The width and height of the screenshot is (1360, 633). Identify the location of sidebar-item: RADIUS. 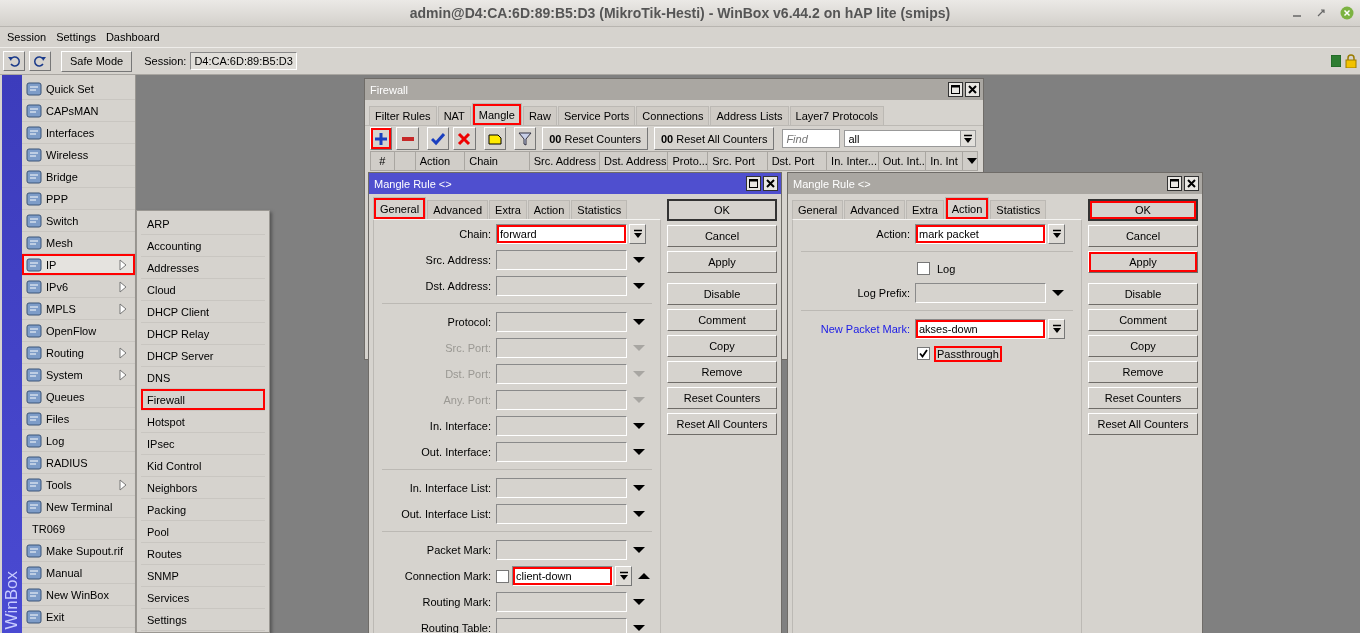
(78, 463).